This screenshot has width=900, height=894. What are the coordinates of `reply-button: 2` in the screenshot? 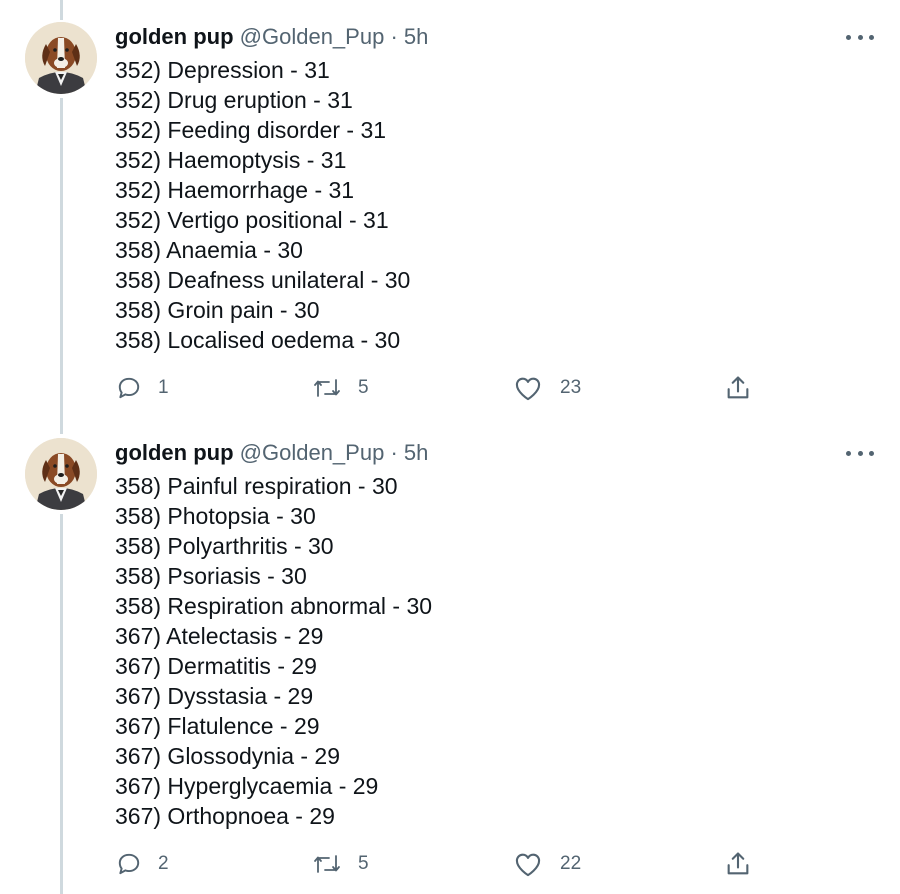 It's located at (142, 864).